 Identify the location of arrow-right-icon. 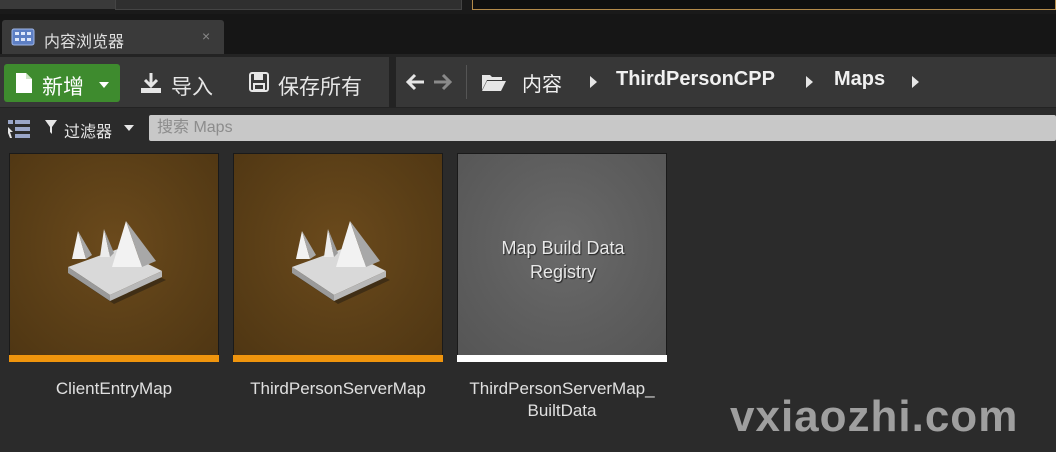
(443, 82).